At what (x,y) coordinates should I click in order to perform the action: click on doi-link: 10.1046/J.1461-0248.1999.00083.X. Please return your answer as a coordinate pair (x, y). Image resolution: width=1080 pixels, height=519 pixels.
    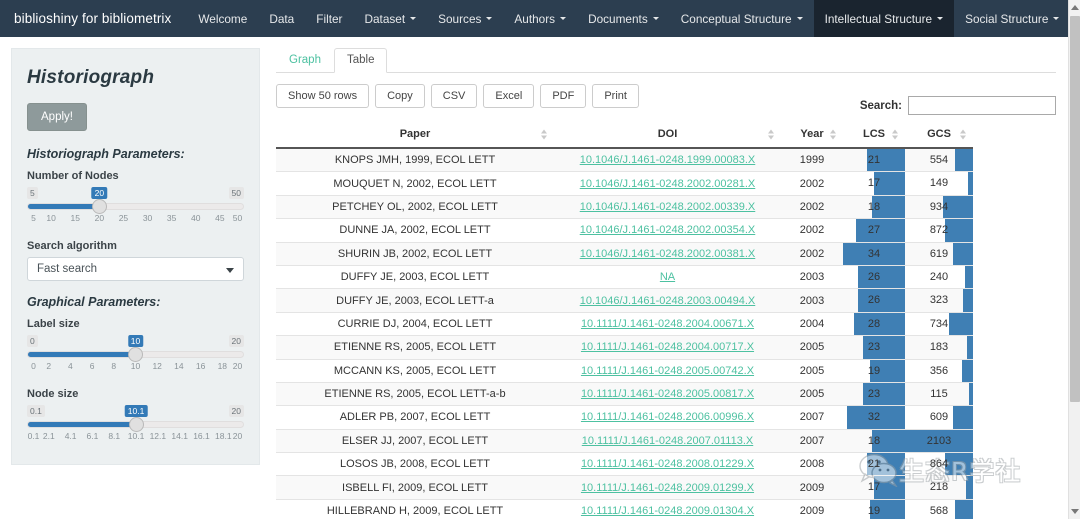
    Looking at the image, I should click on (668, 160).